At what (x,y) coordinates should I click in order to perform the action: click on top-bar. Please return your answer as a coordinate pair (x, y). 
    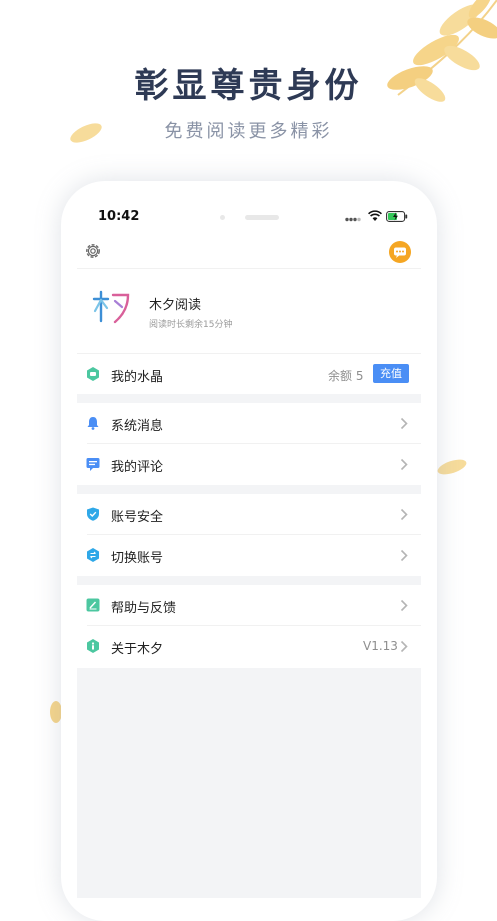
    Looking at the image, I should click on (249, 253).